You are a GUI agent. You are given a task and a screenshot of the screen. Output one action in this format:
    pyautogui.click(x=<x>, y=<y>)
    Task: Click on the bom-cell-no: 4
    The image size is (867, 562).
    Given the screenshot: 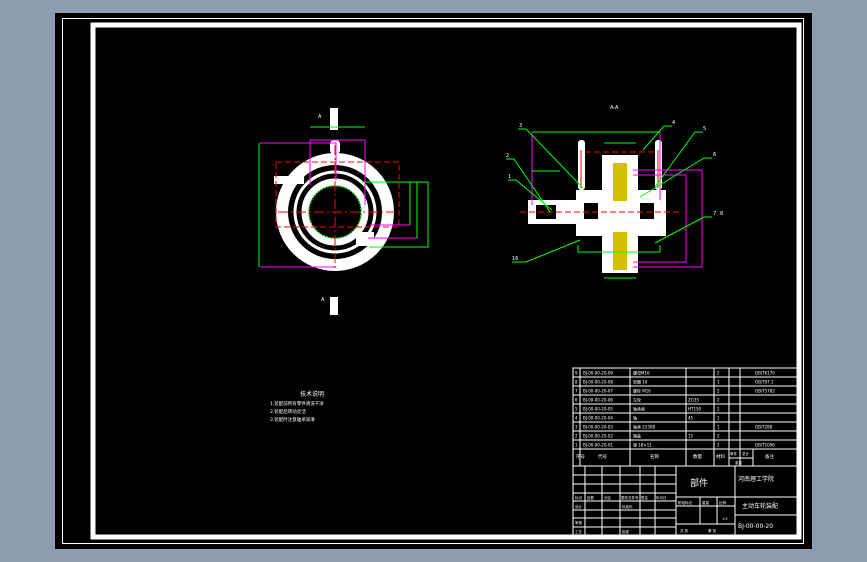 What is the action you would take?
    pyautogui.click(x=576, y=418)
    